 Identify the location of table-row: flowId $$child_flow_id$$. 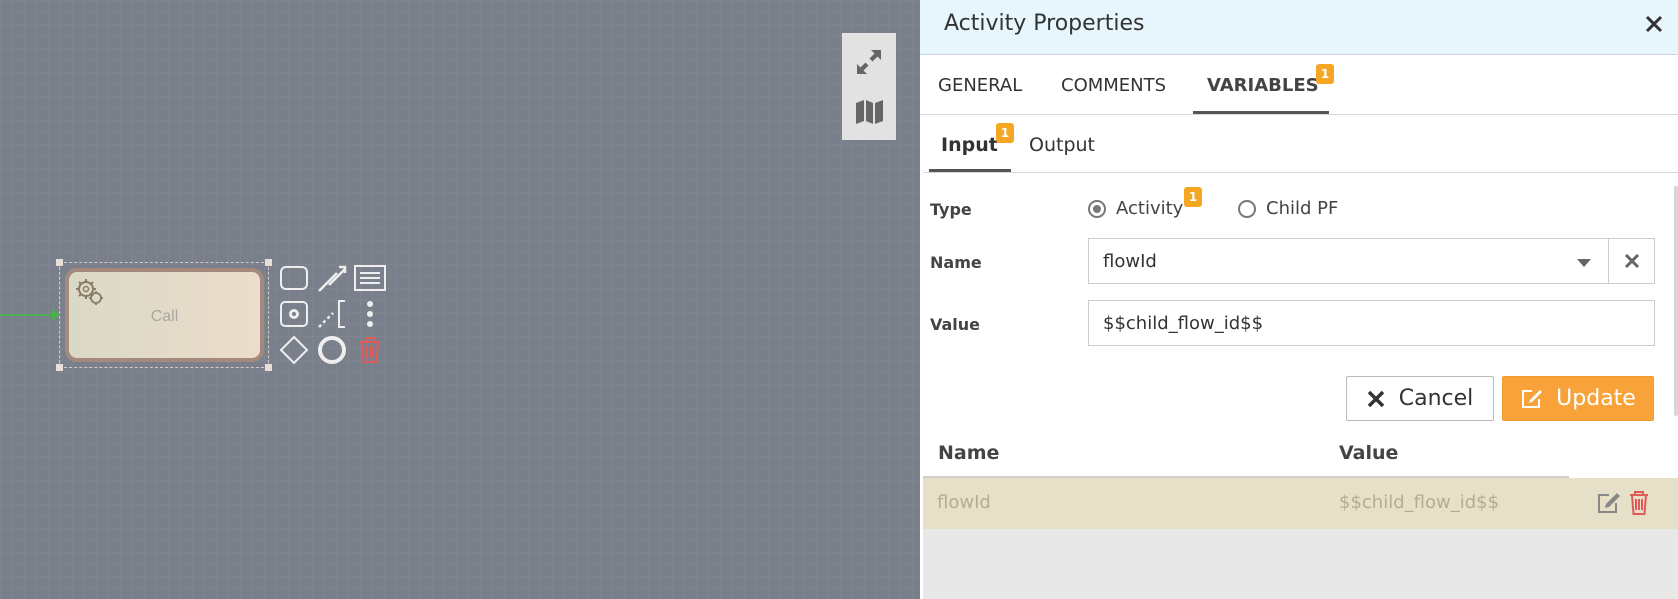
(1300, 503).